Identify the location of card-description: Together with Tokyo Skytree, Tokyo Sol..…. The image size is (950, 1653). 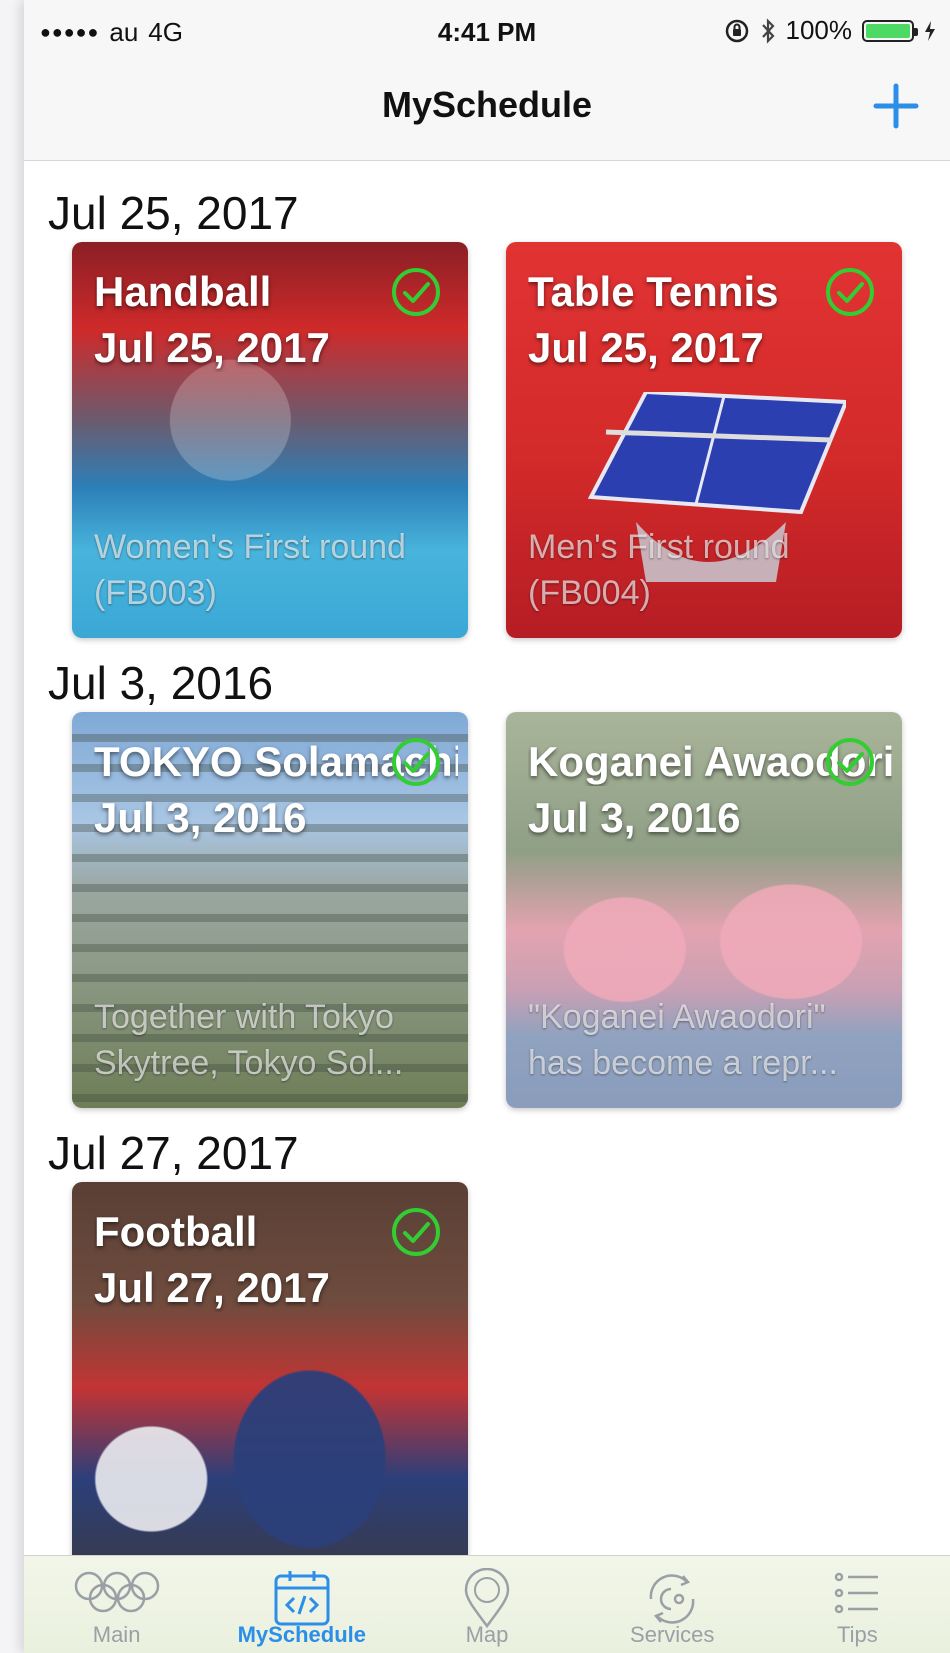
(249, 1040).